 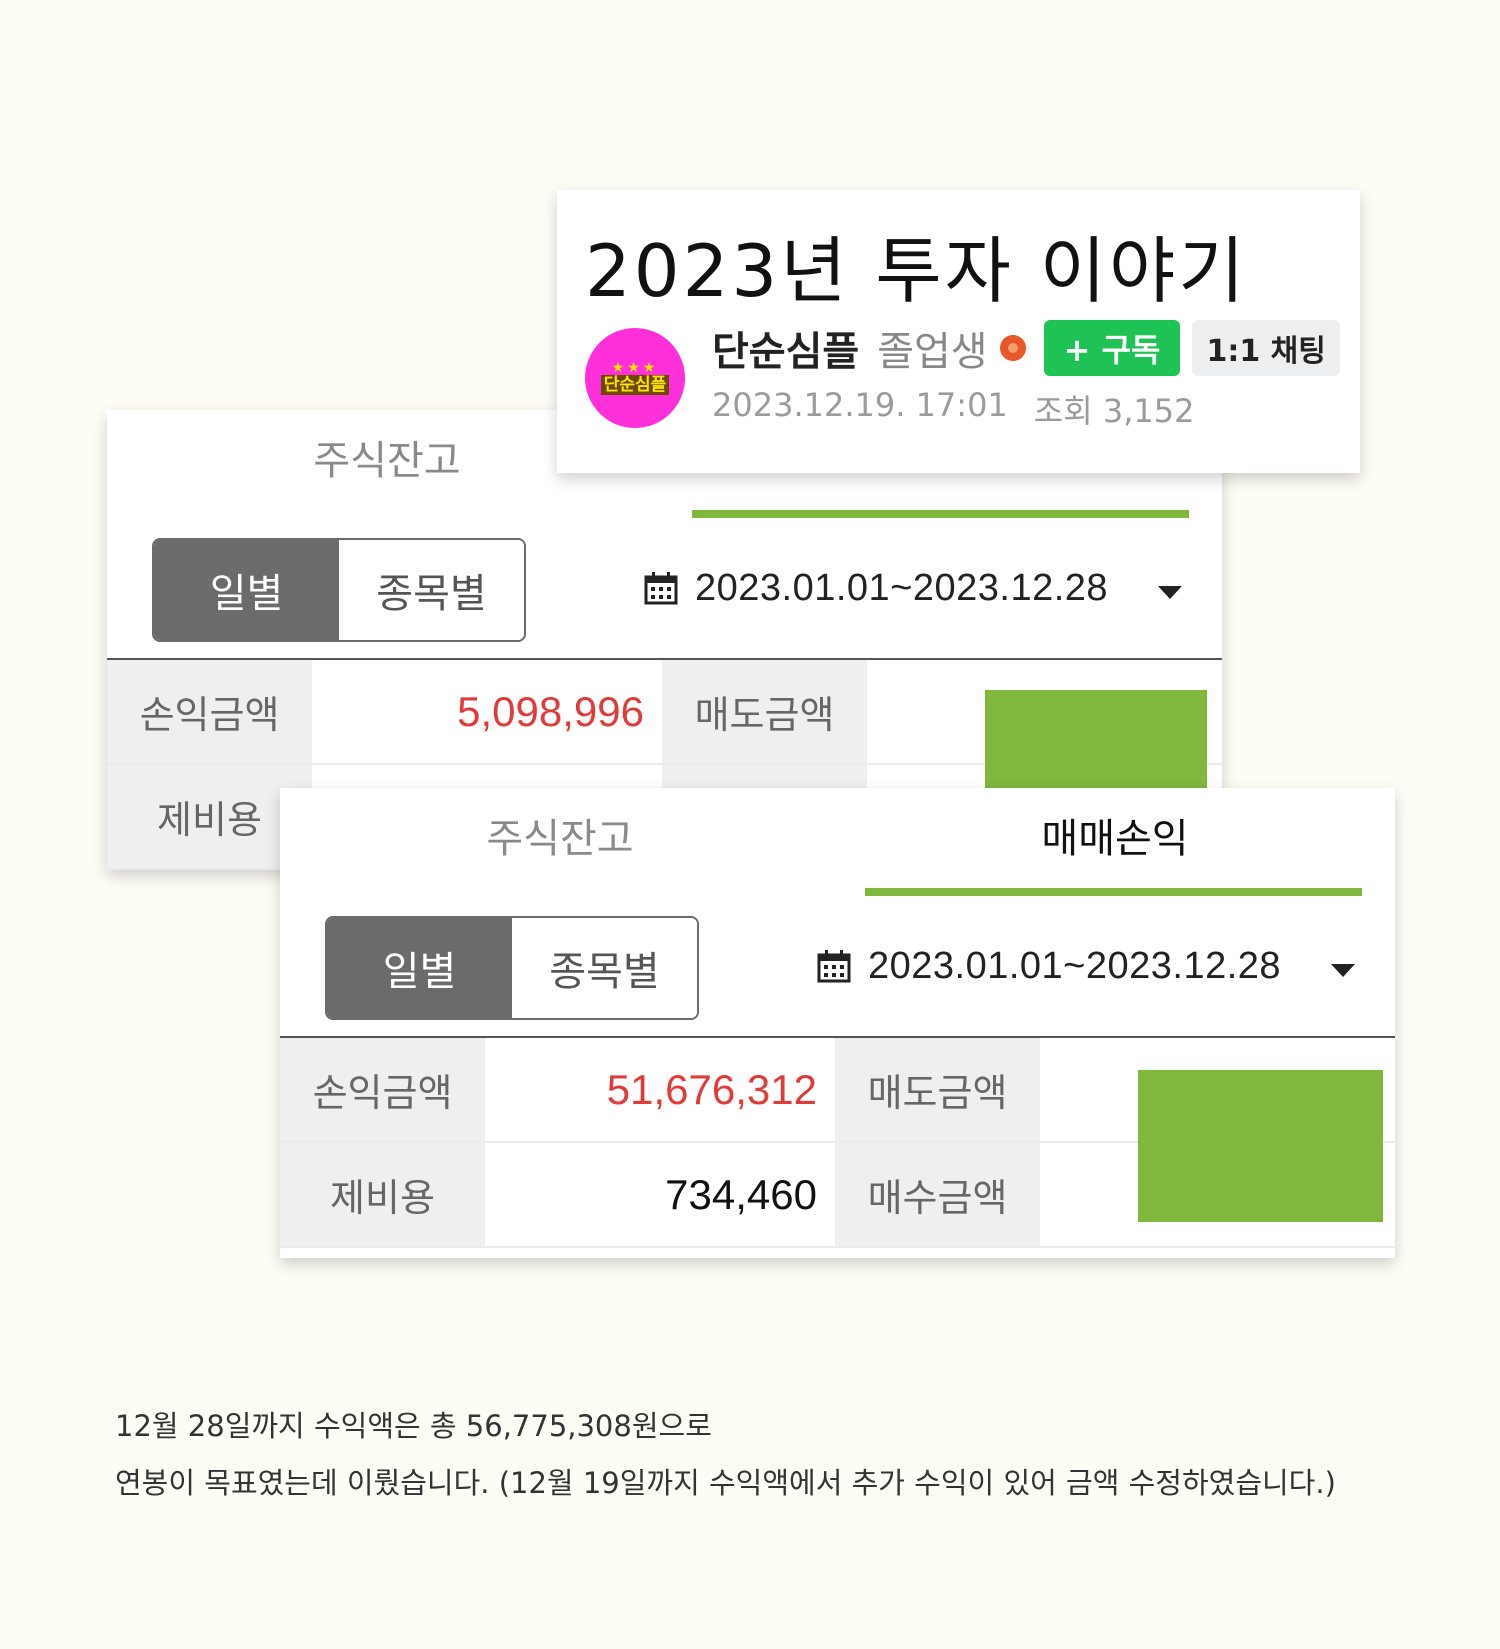 I want to click on profit-value: 5,098,996, so click(x=550, y=711).